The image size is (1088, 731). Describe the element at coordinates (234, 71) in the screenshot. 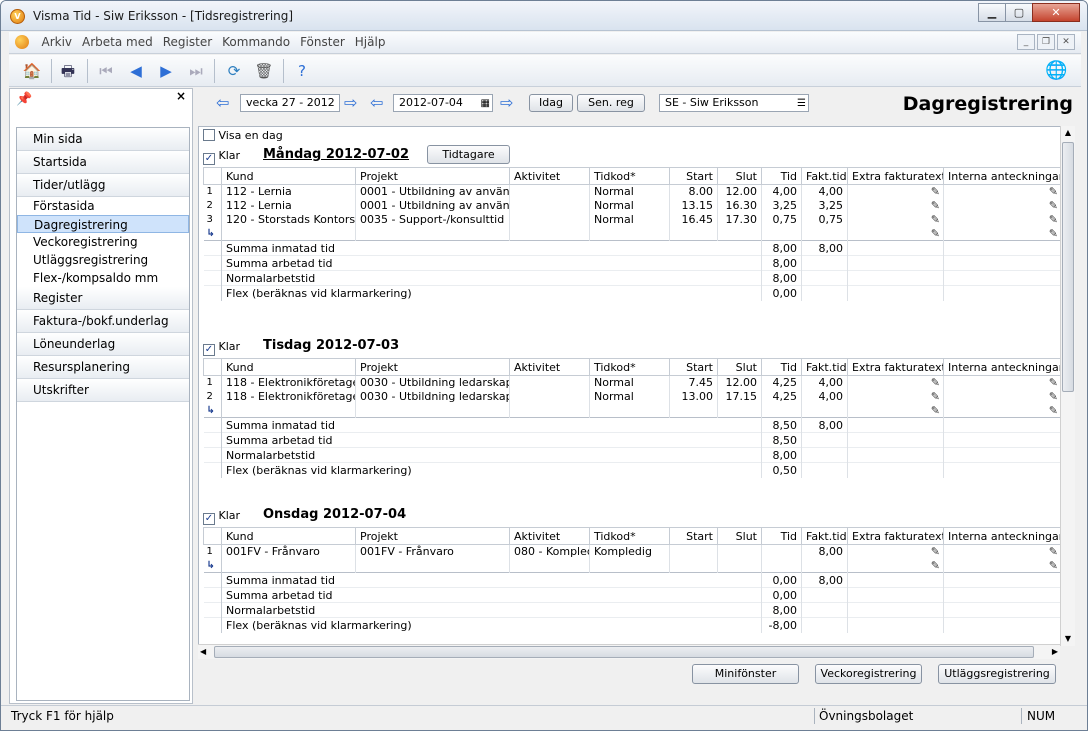

I see `refresh-icon: ⟳` at that location.